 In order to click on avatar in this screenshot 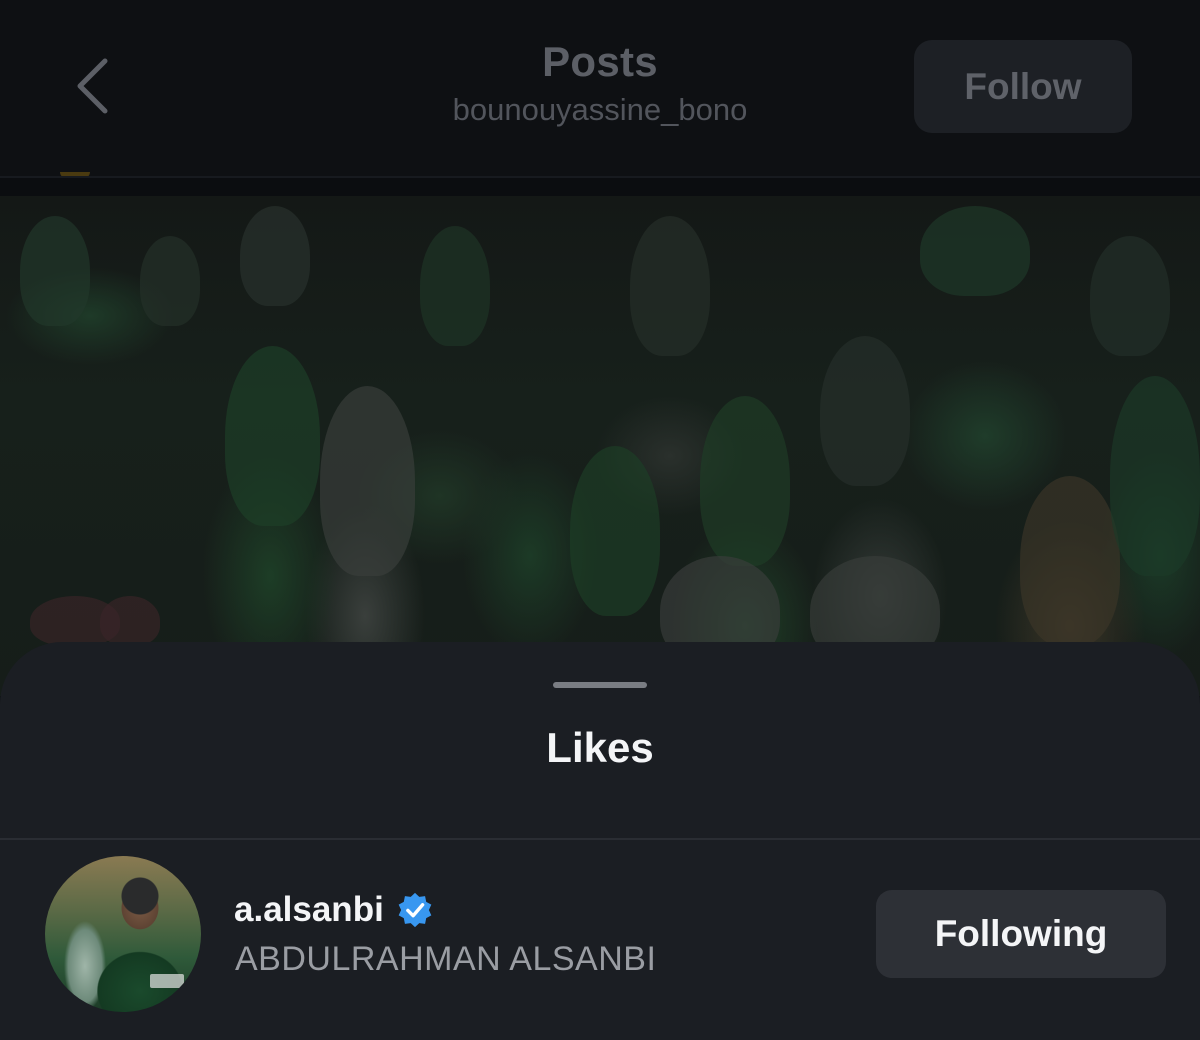, I will do `click(123, 934)`.